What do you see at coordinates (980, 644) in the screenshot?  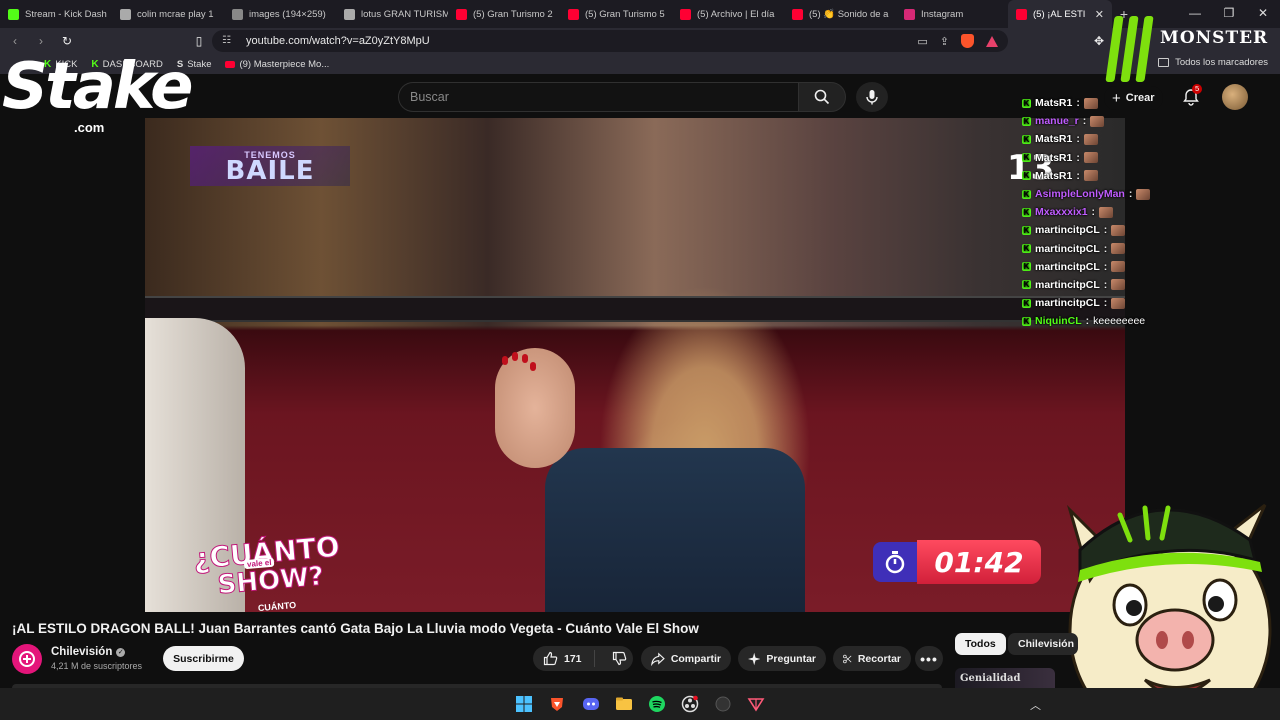 I see `chip-todos: Todos` at bounding box center [980, 644].